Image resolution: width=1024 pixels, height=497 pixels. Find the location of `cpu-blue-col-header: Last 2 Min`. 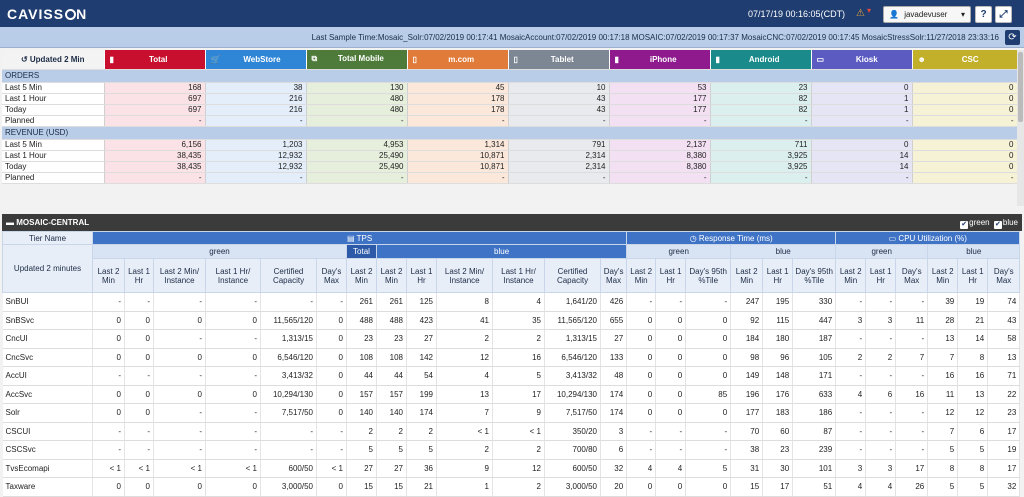

cpu-blue-col-header: Last 2 Min is located at coordinates (943, 275).